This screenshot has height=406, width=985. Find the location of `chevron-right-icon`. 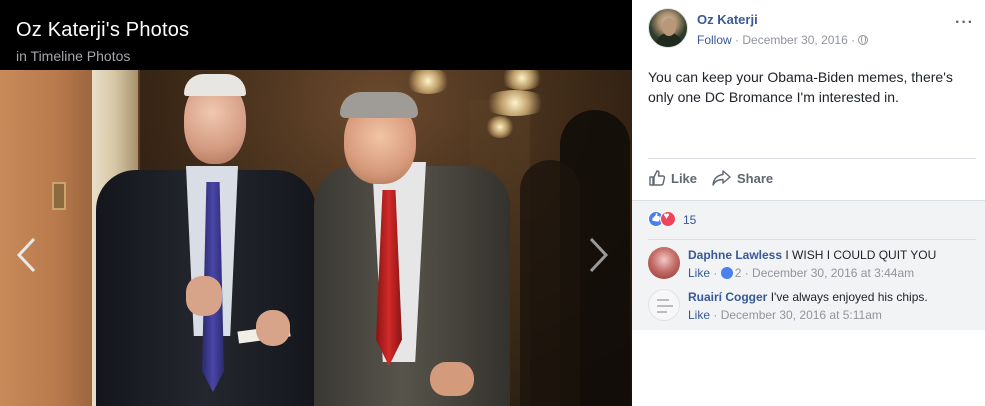

chevron-right-icon is located at coordinates (599, 255).